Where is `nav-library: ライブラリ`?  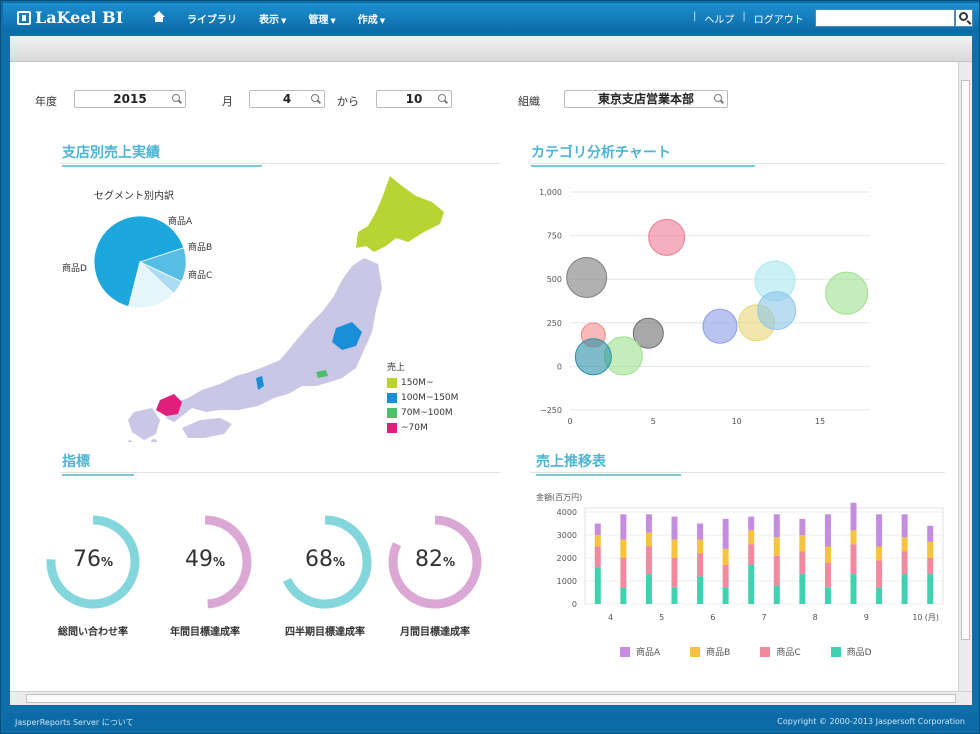
nav-library: ライブラリ is located at coordinates (212, 18).